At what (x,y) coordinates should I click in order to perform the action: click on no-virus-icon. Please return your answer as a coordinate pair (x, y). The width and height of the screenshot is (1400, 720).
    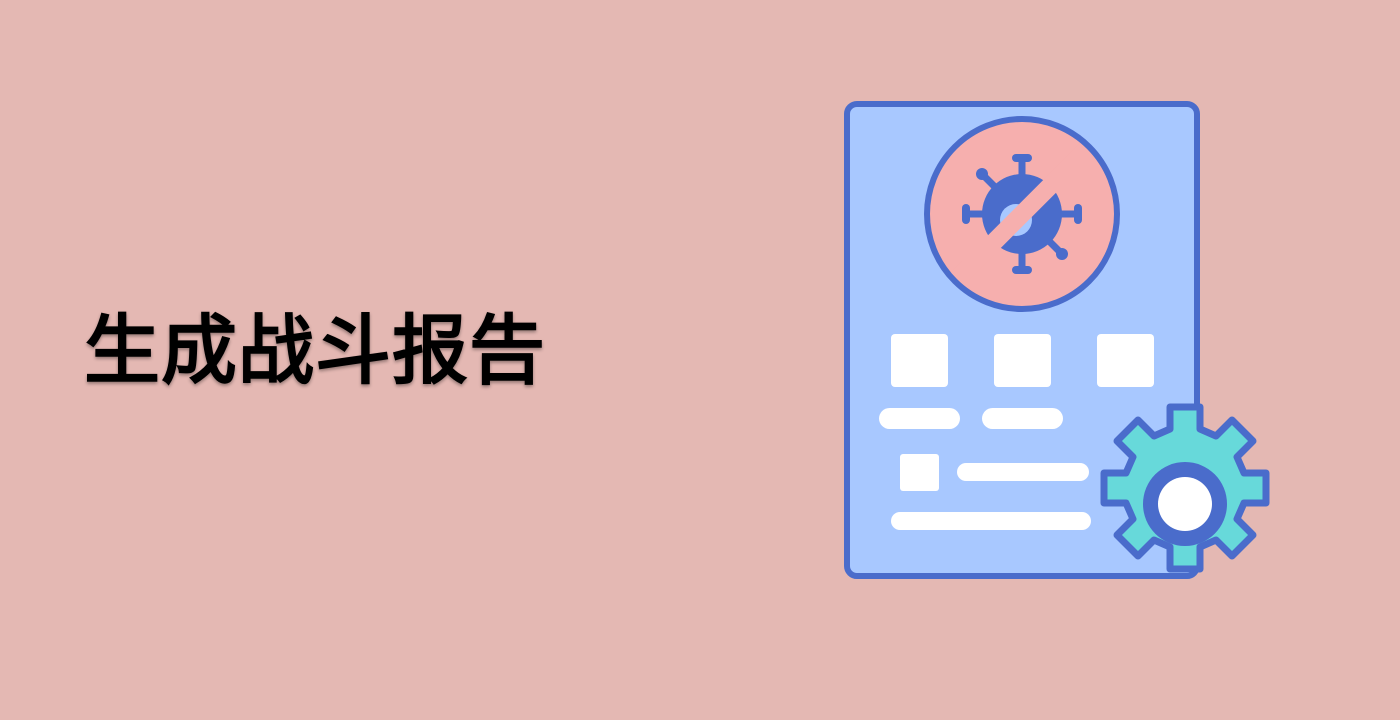
    Looking at the image, I should click on (1022, 214).